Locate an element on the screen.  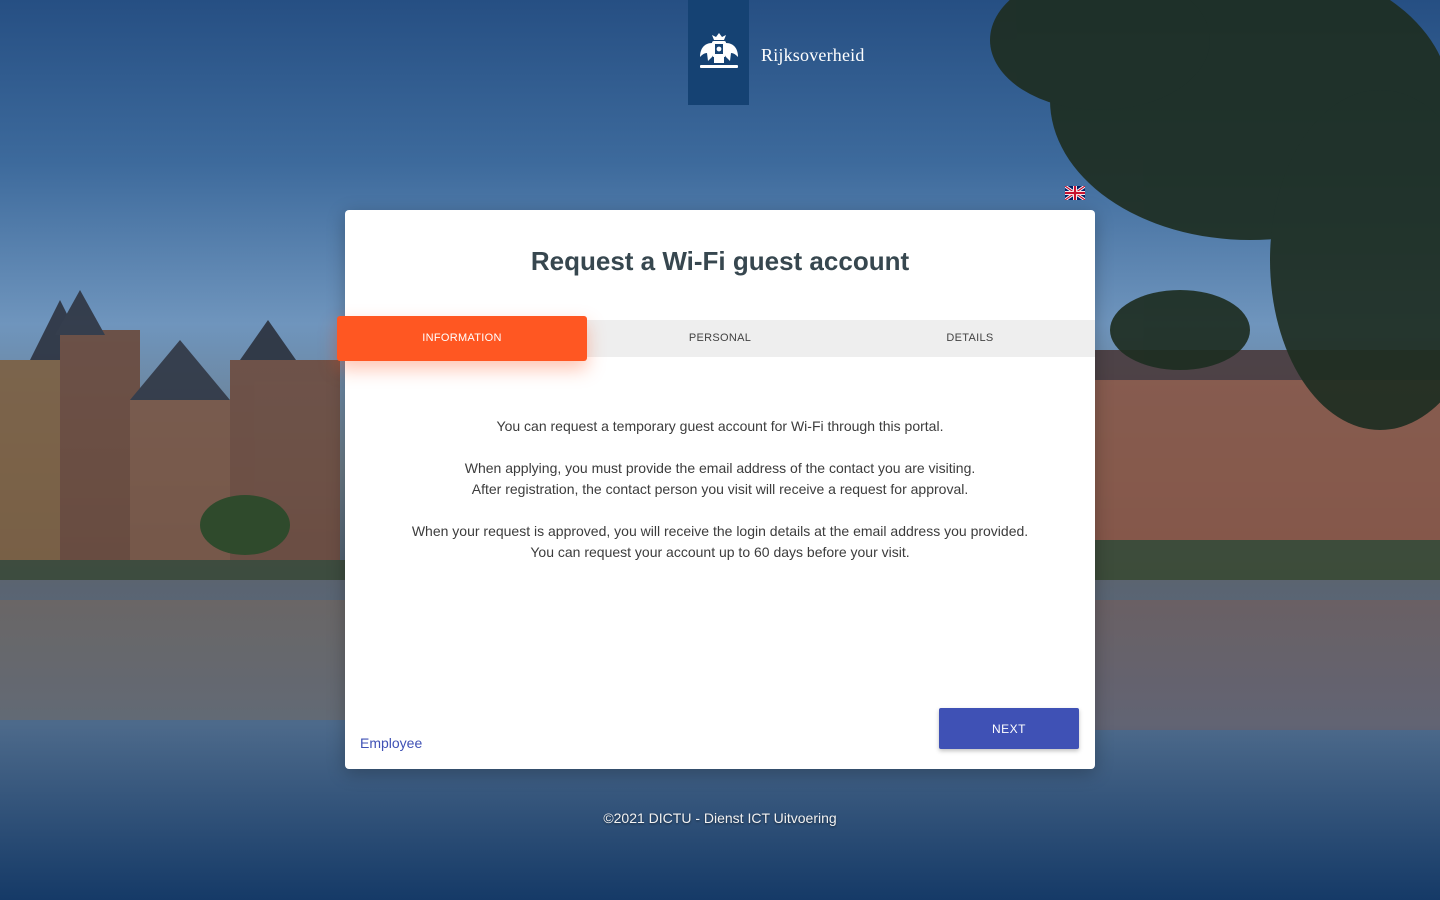
wizard-tabs: INFORMATION PERSONAL DETAILS is located at coordinates (716, 338).